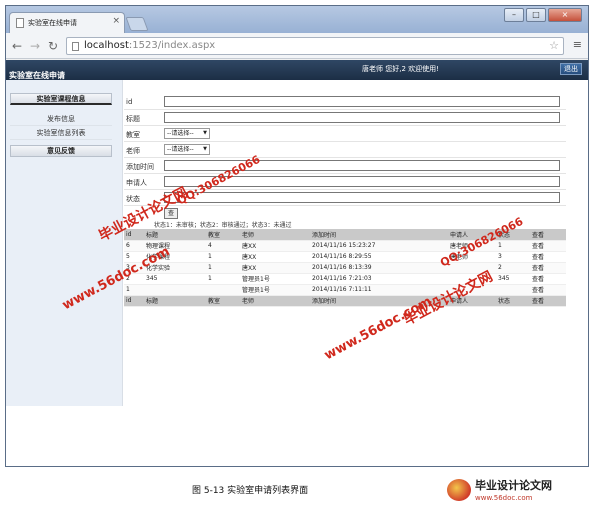 The width and height of the screenshot is (595, 508). I want to click on column-footer: 标题, so click(175, 301).